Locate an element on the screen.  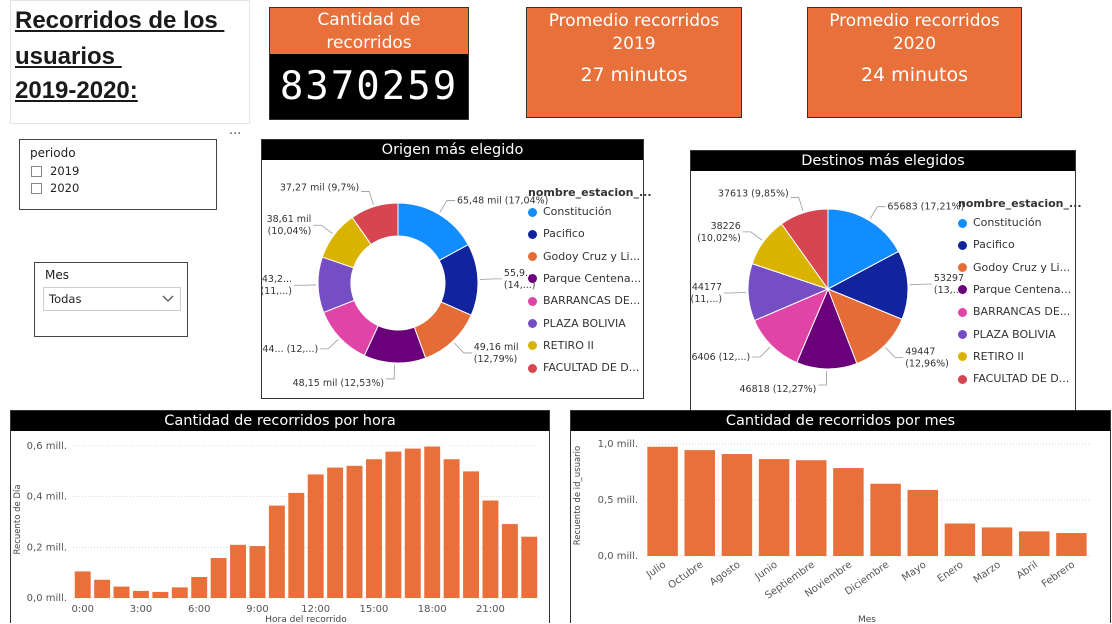
legend-label: Pacifico is located at coordinates (564, 233).